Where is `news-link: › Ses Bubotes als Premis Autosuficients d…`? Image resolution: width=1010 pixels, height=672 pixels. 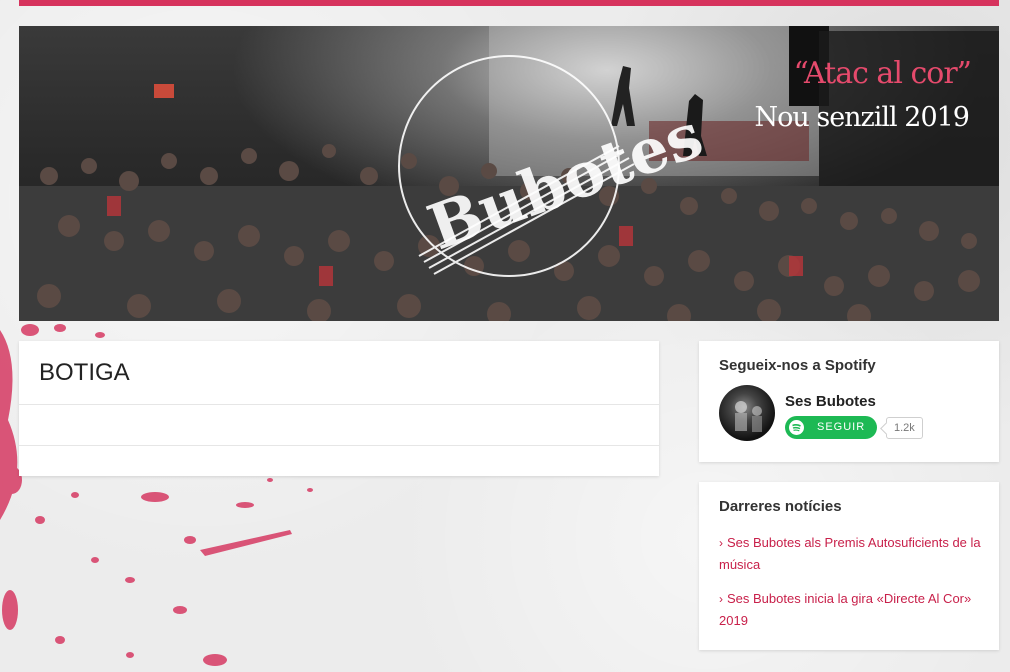 news-link: › Ses Bubotes als Premis Autosuficients d… is located at coordinates (850, 553).